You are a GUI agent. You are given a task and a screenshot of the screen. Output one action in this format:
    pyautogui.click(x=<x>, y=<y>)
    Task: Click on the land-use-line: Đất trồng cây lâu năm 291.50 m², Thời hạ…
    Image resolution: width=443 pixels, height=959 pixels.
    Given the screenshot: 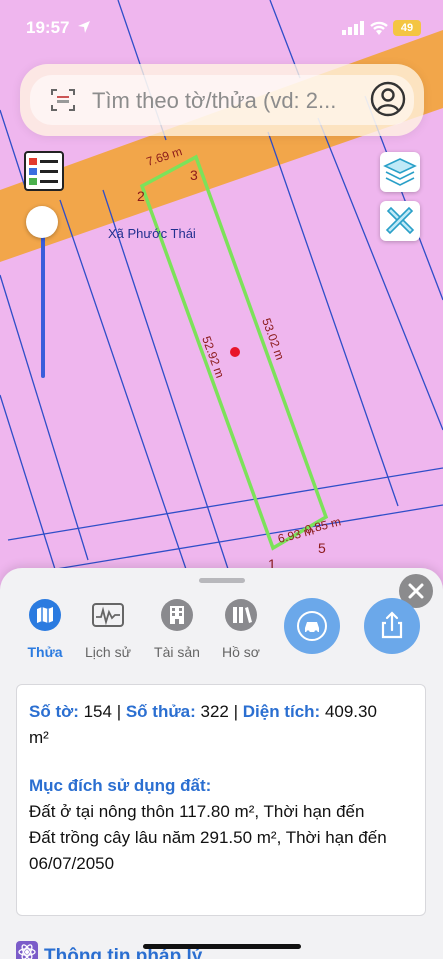 What is the action you would take?
    pyautogui.click(x=208, y=837)
    